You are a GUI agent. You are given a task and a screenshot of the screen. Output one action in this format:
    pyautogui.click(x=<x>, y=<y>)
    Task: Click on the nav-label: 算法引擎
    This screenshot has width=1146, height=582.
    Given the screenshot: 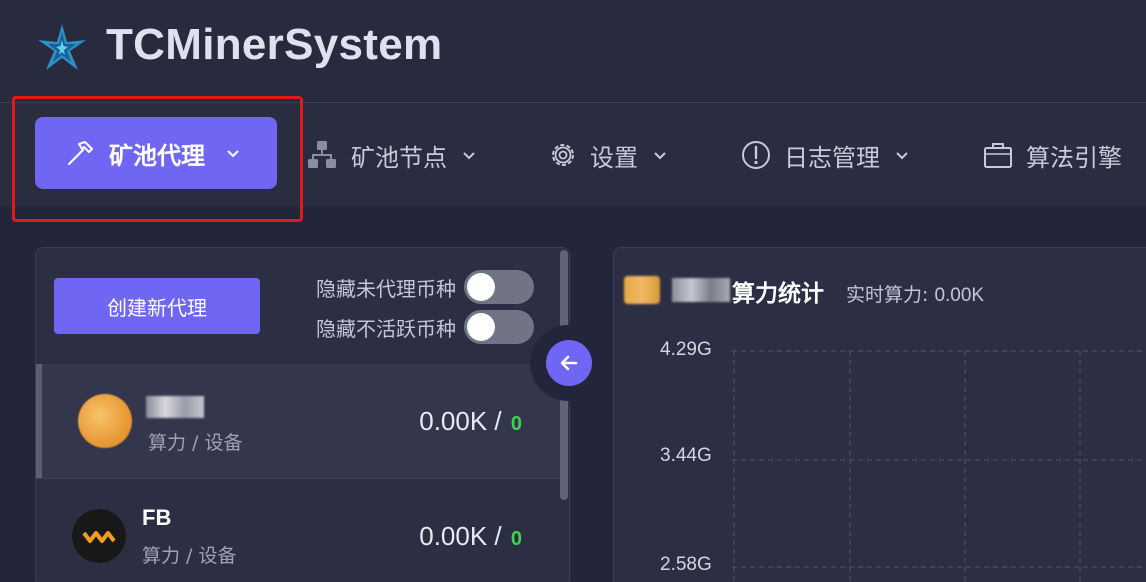 What is the action you would take?
    pyautogui.click(x=1074, y=157)
    